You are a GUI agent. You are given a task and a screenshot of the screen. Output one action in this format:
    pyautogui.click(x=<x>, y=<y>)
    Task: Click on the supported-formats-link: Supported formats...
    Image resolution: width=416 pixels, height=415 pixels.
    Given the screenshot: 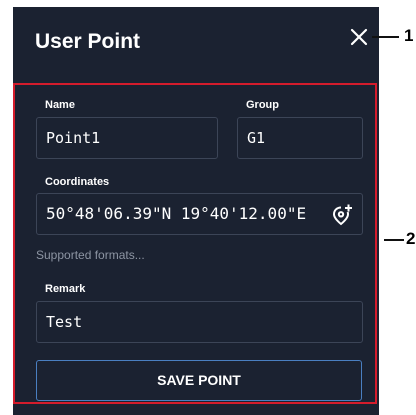 What is the action you would take?
    pyautogui.click(x=90, y=255)
    